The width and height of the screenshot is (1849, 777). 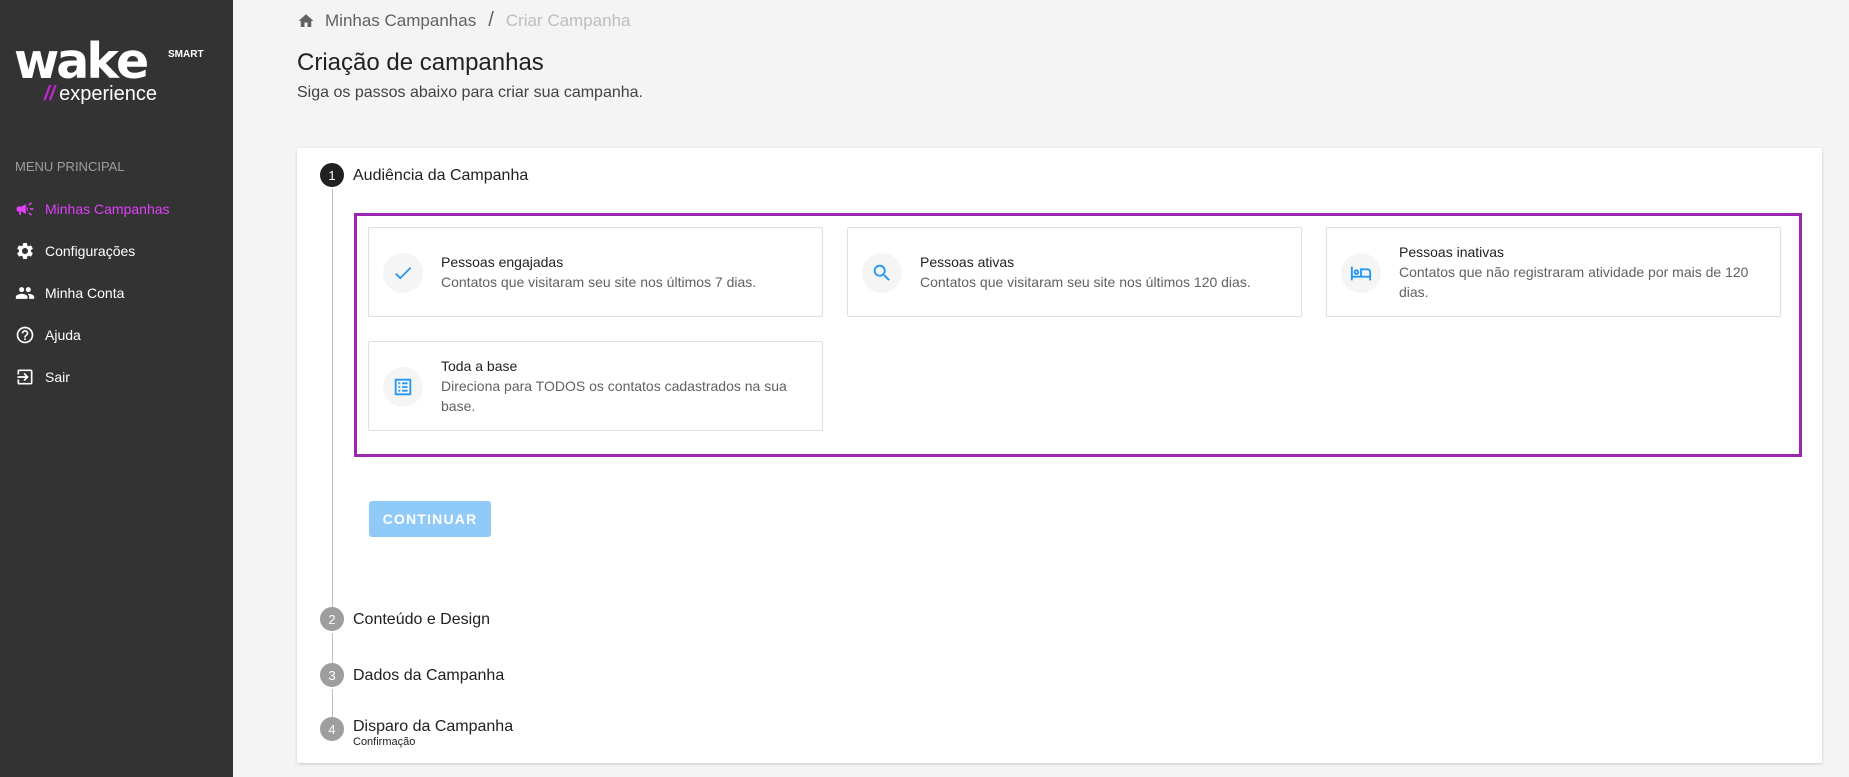 I want to click on megaphone-icon, so click(x=25, y=209).